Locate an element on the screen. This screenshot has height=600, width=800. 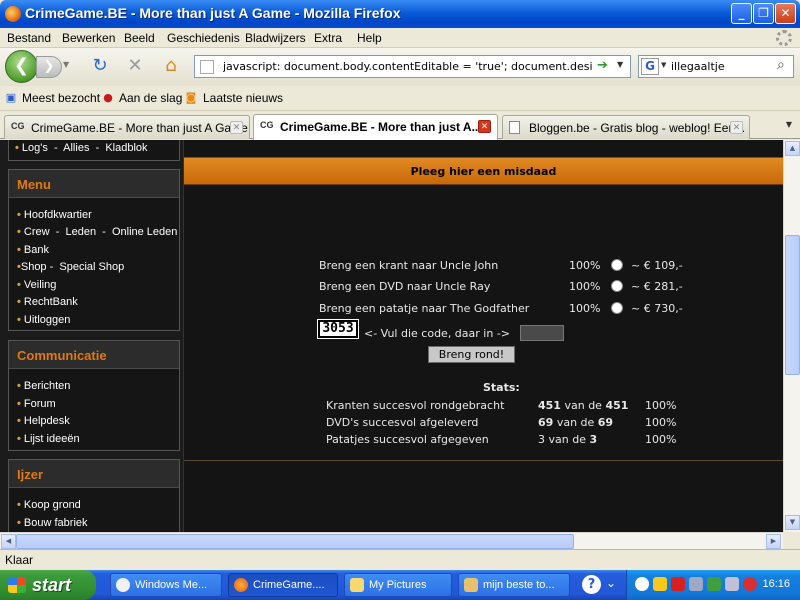
update-icon is located at coordinates (714, 584).